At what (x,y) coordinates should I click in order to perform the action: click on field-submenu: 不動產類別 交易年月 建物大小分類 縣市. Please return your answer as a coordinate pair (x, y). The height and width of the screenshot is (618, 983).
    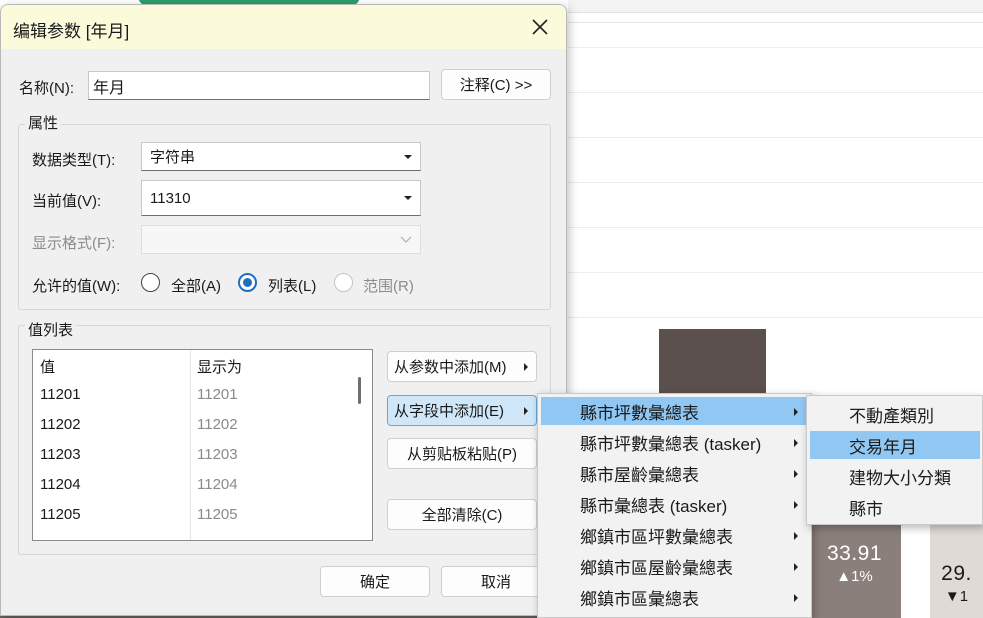
    Looking at the image, I should click on (894, 460).